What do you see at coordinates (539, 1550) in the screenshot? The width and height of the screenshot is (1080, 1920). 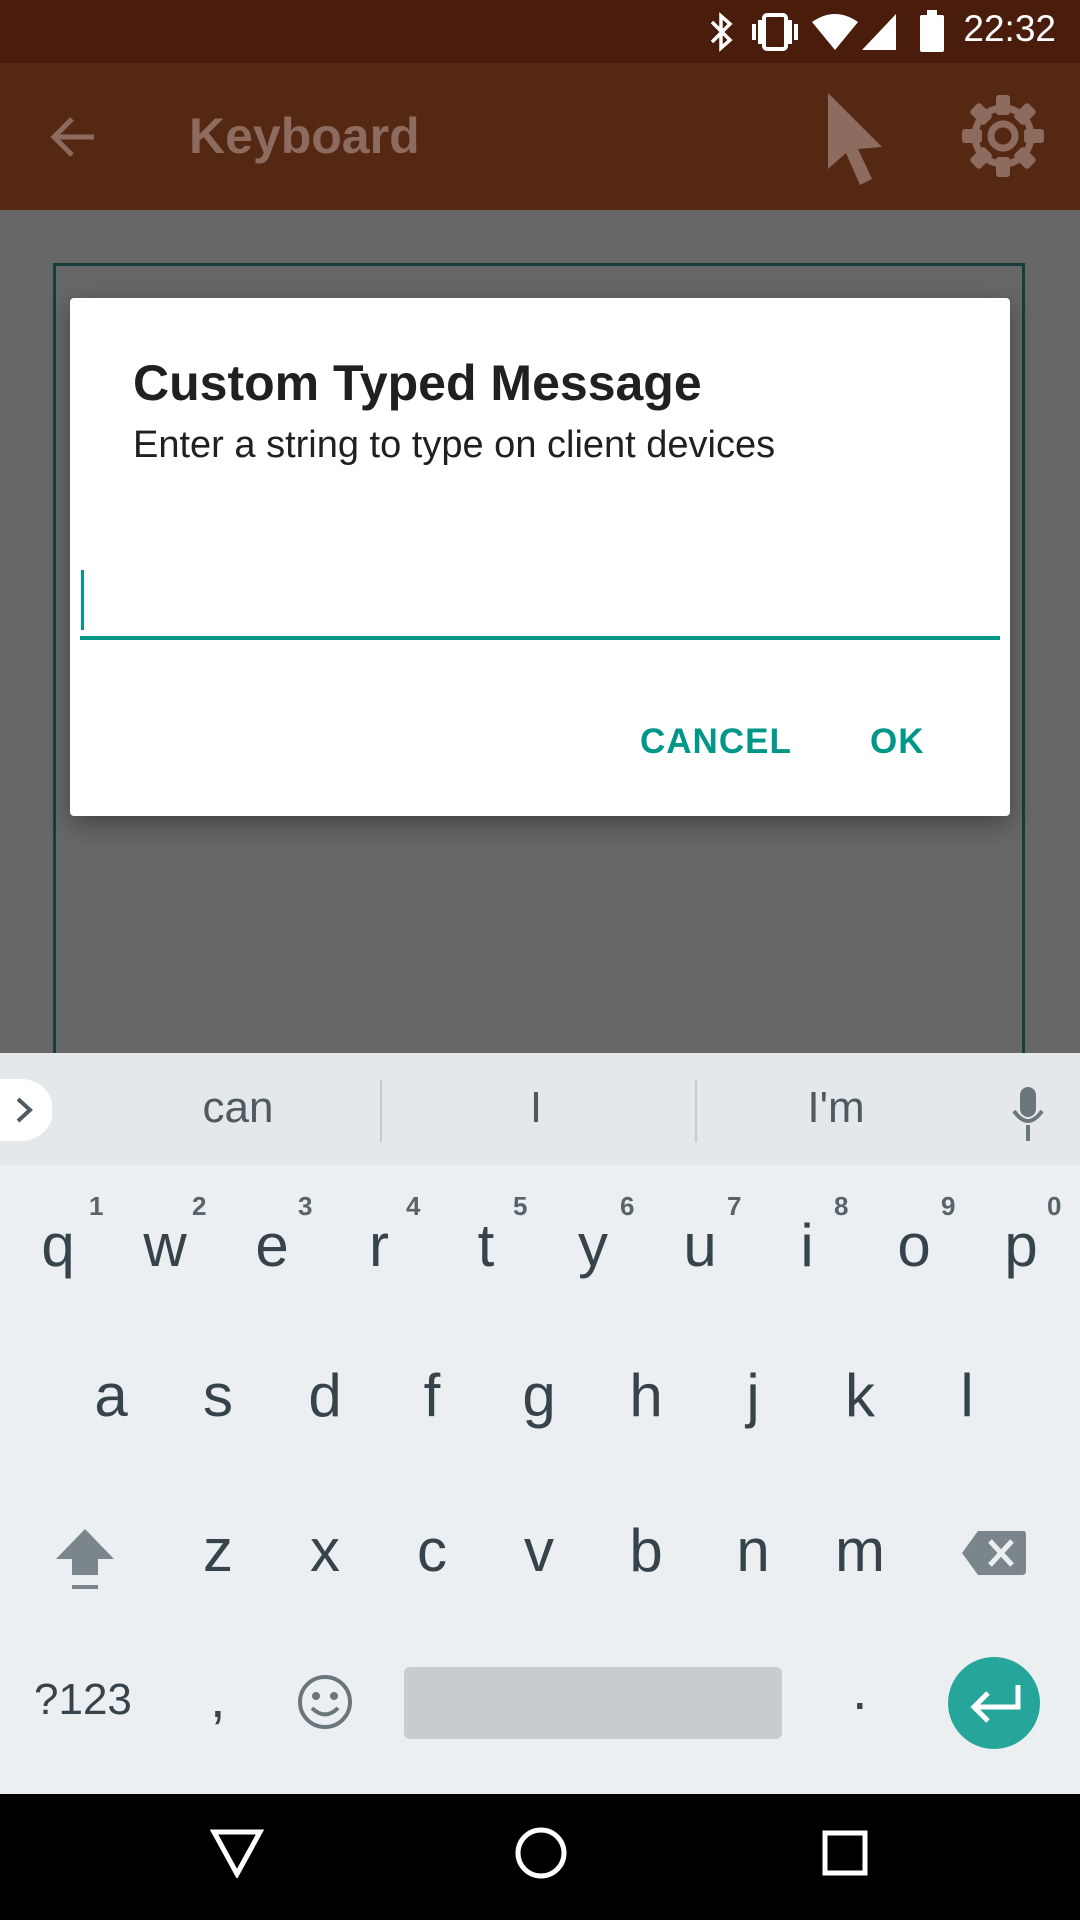 I see `key-v: v` at bounding box center [539, 1550].